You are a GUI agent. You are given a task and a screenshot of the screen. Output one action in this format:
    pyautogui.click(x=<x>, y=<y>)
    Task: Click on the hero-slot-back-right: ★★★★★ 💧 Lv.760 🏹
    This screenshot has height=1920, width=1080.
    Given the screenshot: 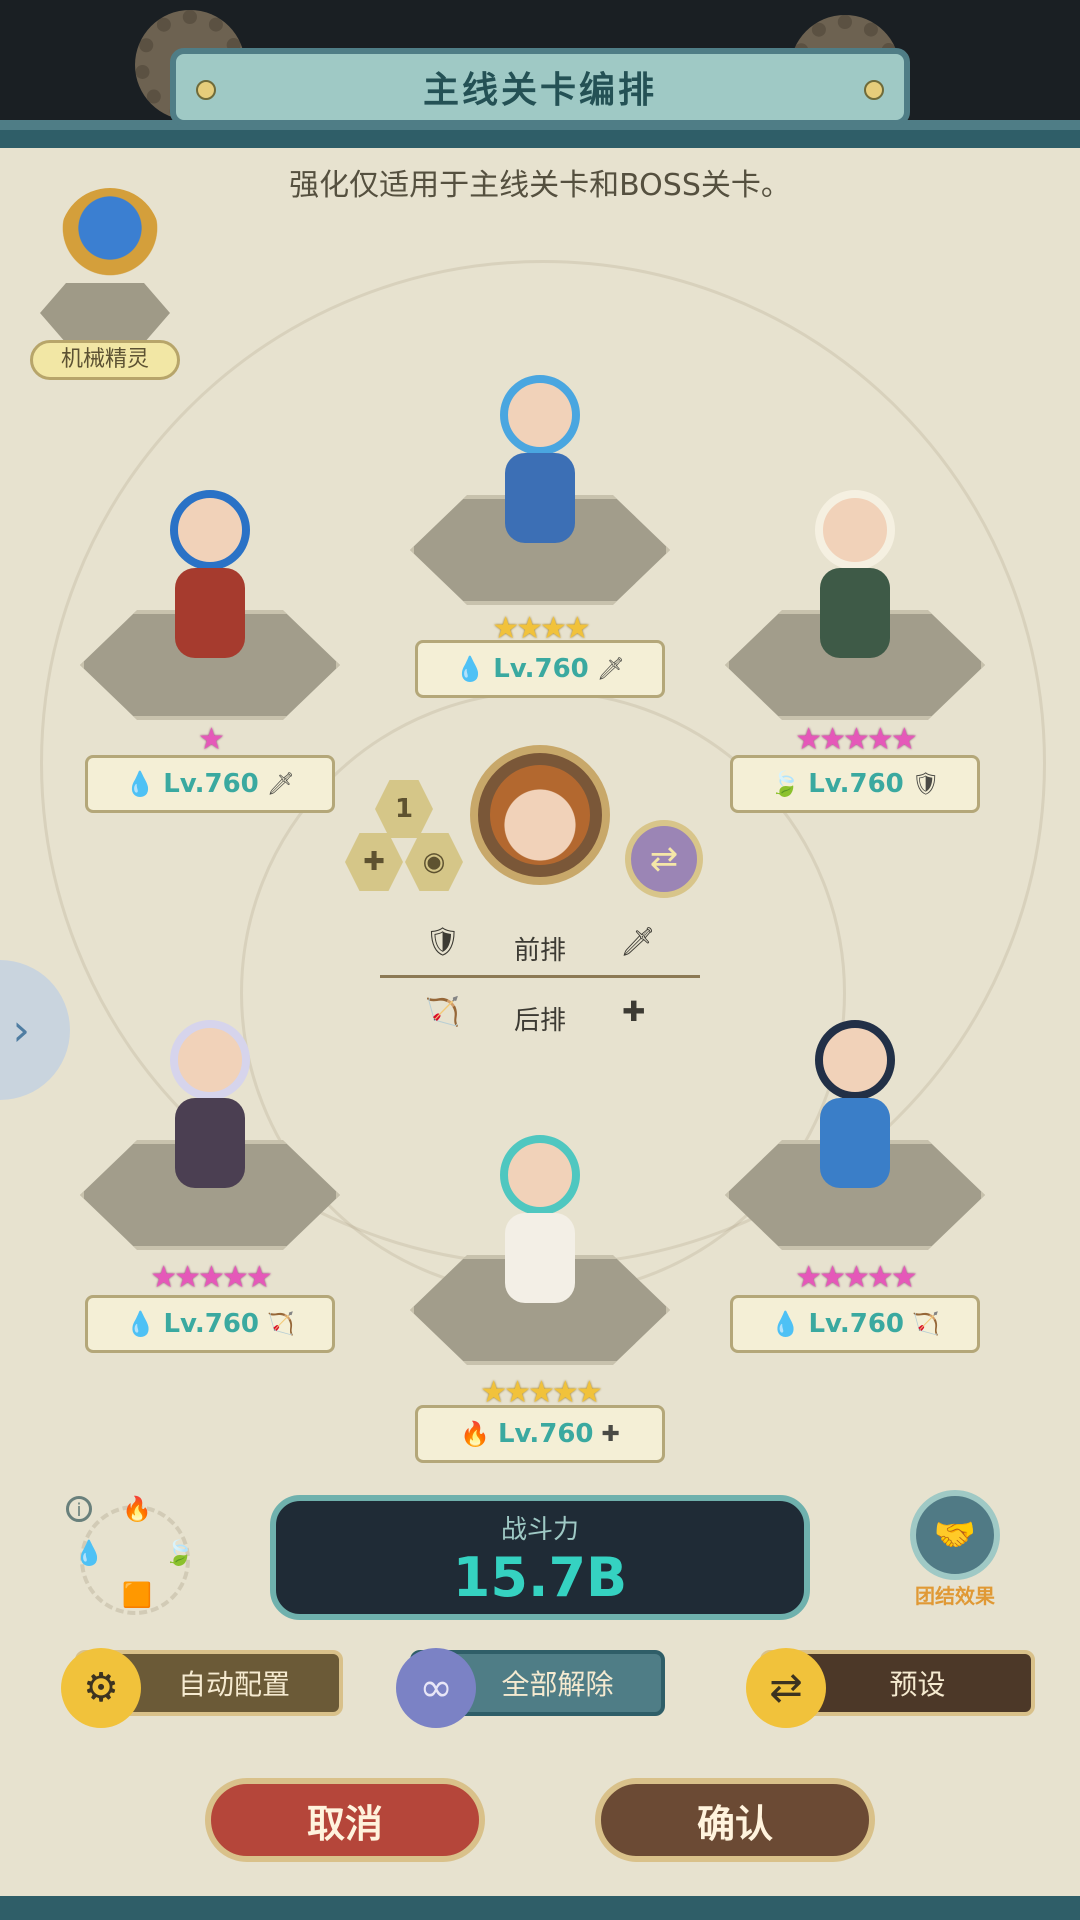 What is the action you would take?
    pyautogui.click(x=855, y=1181)
    